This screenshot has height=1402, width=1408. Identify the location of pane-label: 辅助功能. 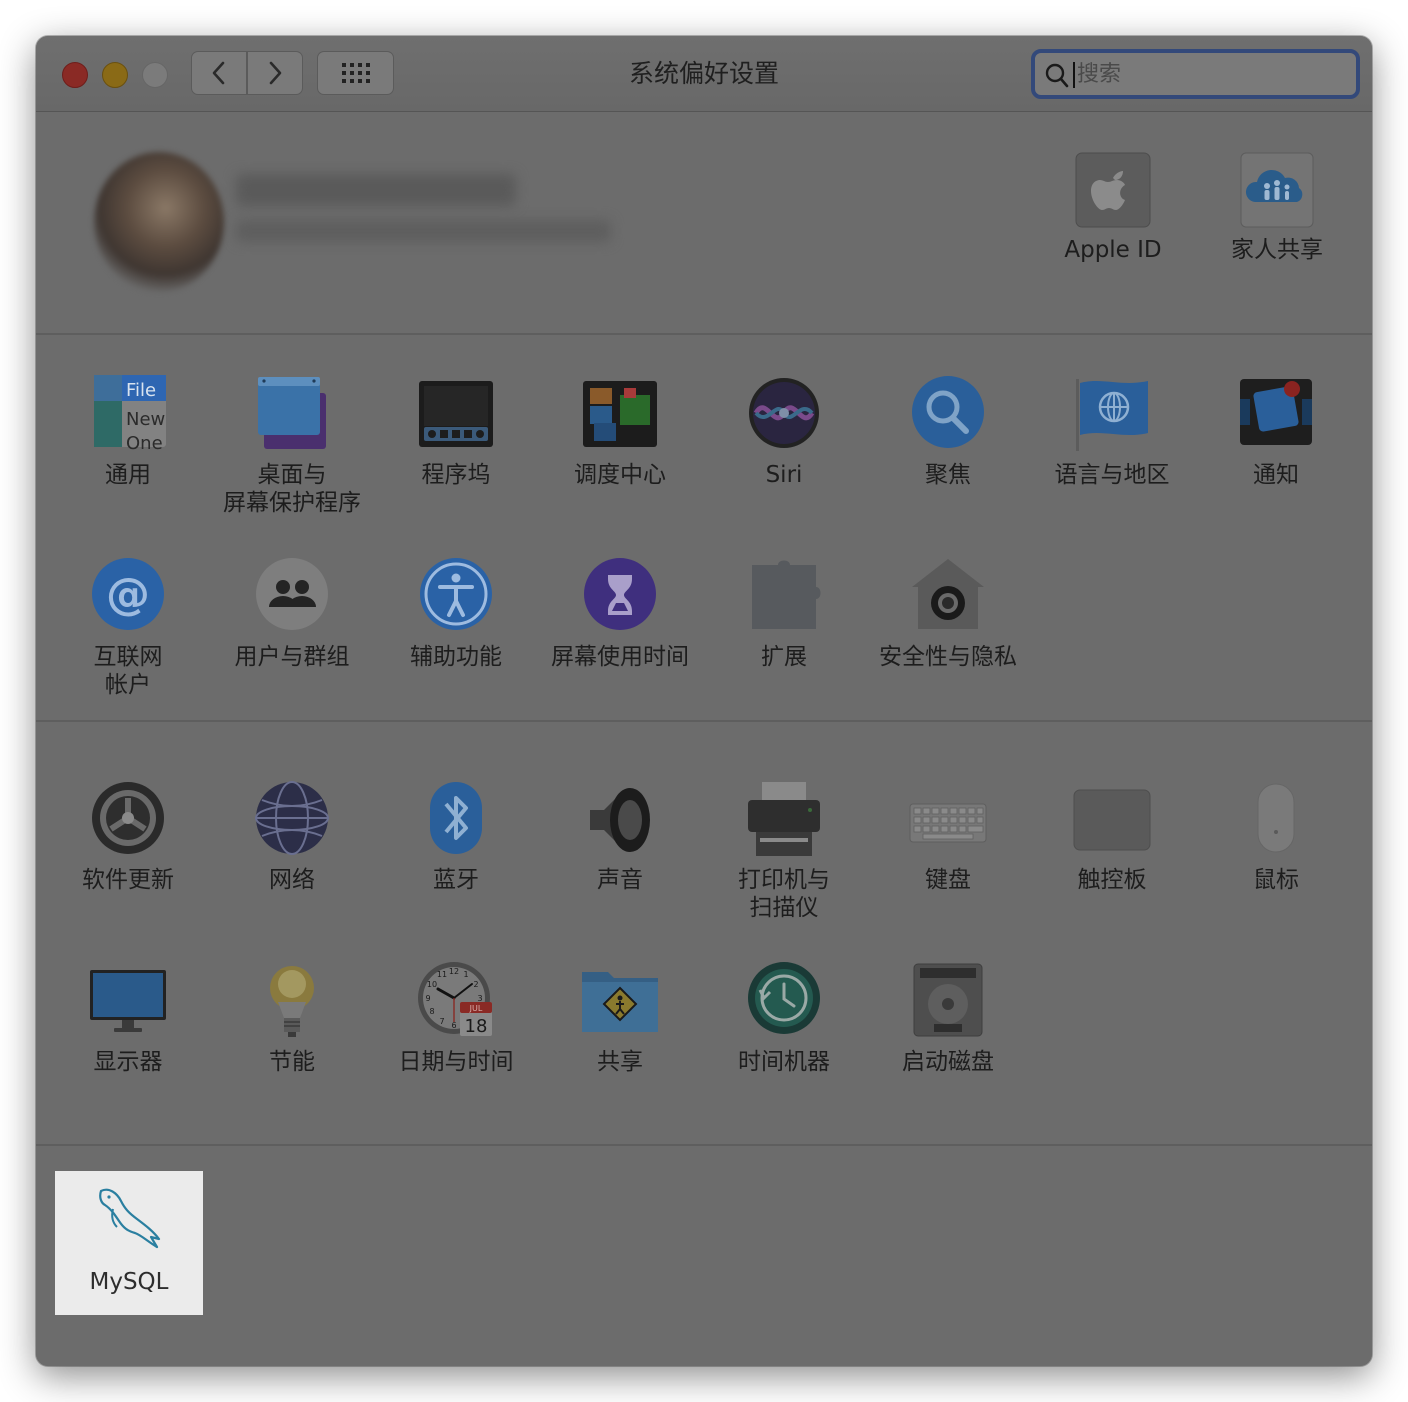
(456, 657).